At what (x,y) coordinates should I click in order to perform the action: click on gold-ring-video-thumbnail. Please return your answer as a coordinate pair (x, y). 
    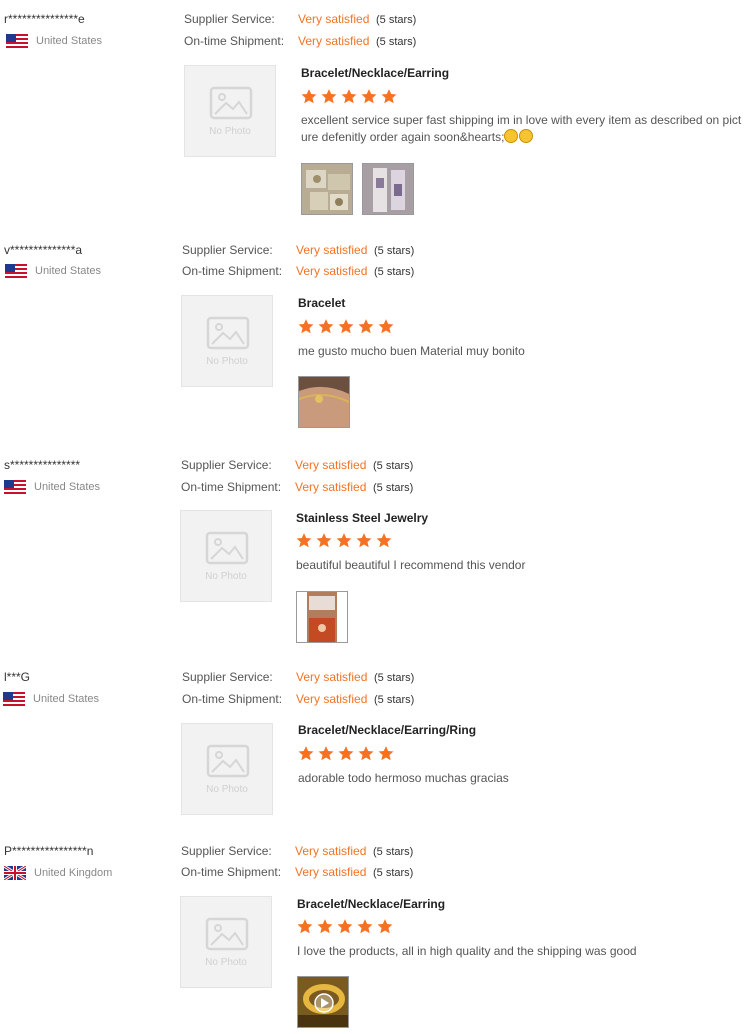
    Looking at the image, I should click on (323, 1002).